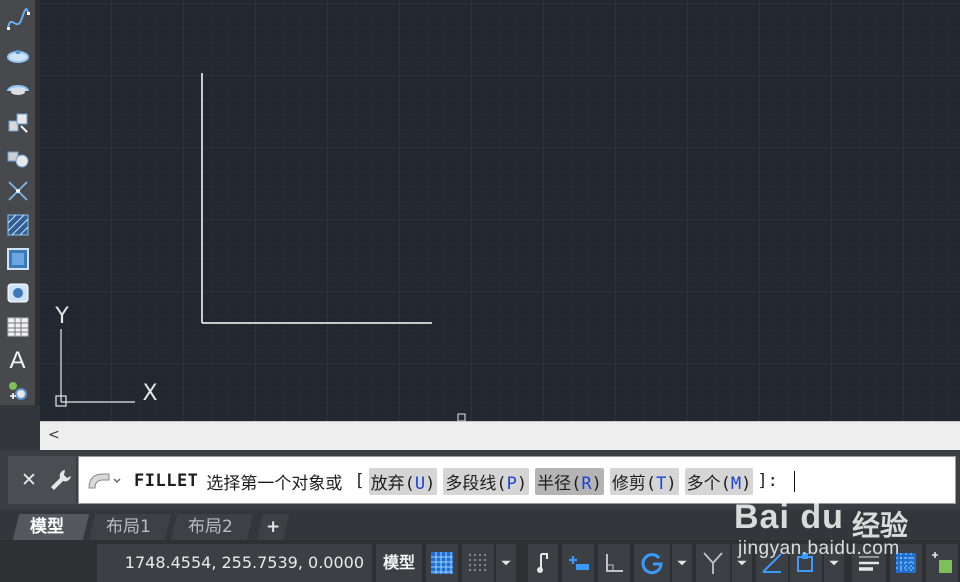 The height and width of the screenshot is (582, 960). Describe the element at coordinates (17, 159) in the screenshot. I see `make-block-icon` at that location.